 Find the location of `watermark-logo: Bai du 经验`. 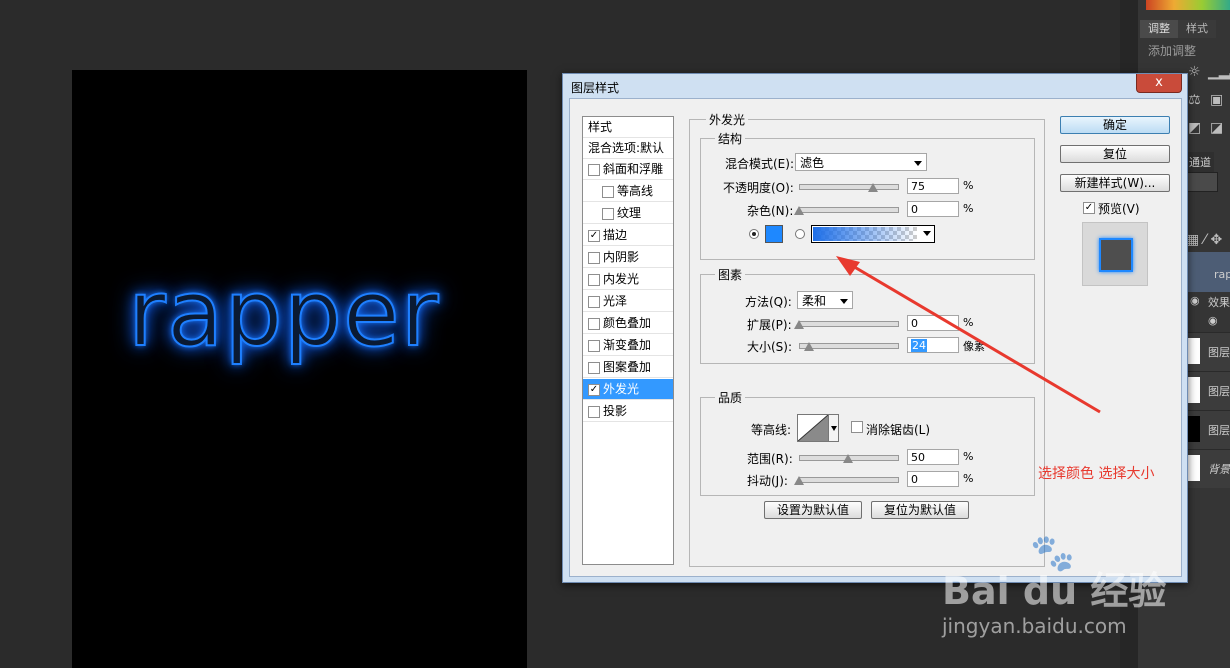

watermark-logo: Bai du 经验 is located at coordinates (1054, 591).